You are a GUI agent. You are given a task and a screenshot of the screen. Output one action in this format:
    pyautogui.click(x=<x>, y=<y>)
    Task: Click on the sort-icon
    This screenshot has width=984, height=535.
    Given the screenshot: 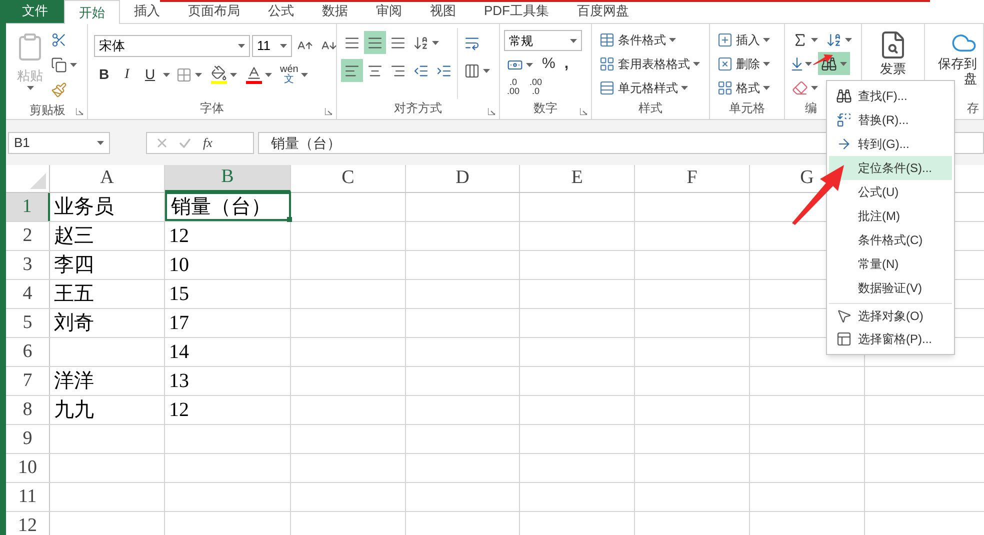 What is the action you would take?
    pyautogui.click(x=834, y=40)
    